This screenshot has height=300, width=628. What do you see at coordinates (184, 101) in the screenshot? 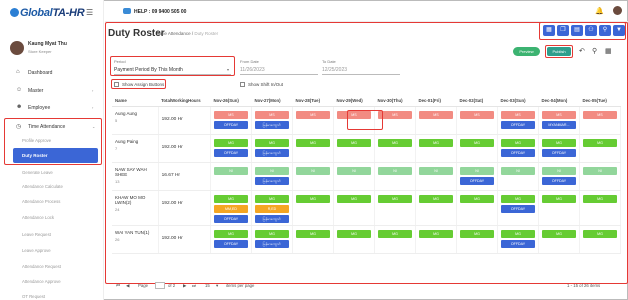
I see `column-header: TotalWorkingHours` at bounding box center [184, 101].